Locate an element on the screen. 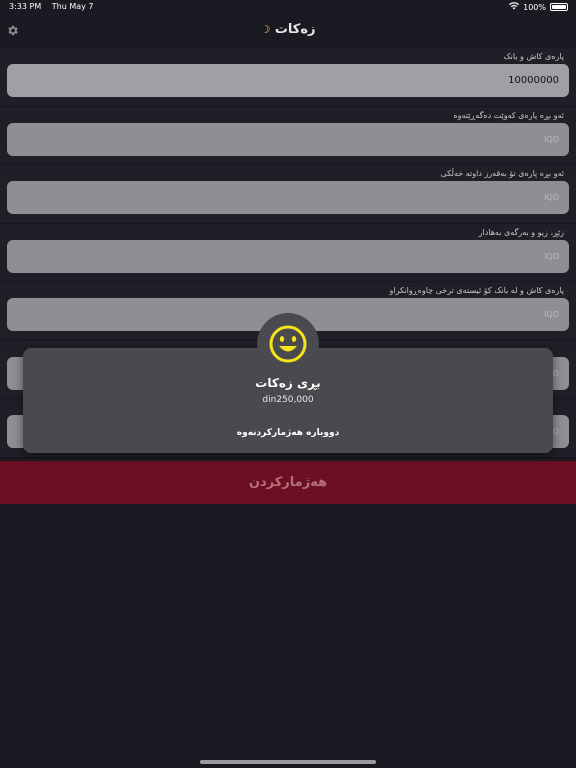 The image size is (576, 768). status-bar: 3:33 PM Thu May 7 100% is located at coordinates (288, 7).